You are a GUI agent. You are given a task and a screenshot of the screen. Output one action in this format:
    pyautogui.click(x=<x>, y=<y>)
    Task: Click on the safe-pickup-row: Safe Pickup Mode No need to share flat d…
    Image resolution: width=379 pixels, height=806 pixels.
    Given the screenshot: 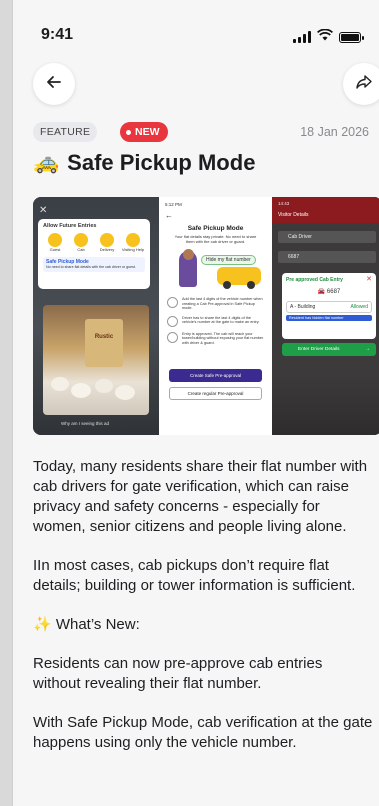 What is the action you would take?
    pyautogui.click(x=94, y=264)
    